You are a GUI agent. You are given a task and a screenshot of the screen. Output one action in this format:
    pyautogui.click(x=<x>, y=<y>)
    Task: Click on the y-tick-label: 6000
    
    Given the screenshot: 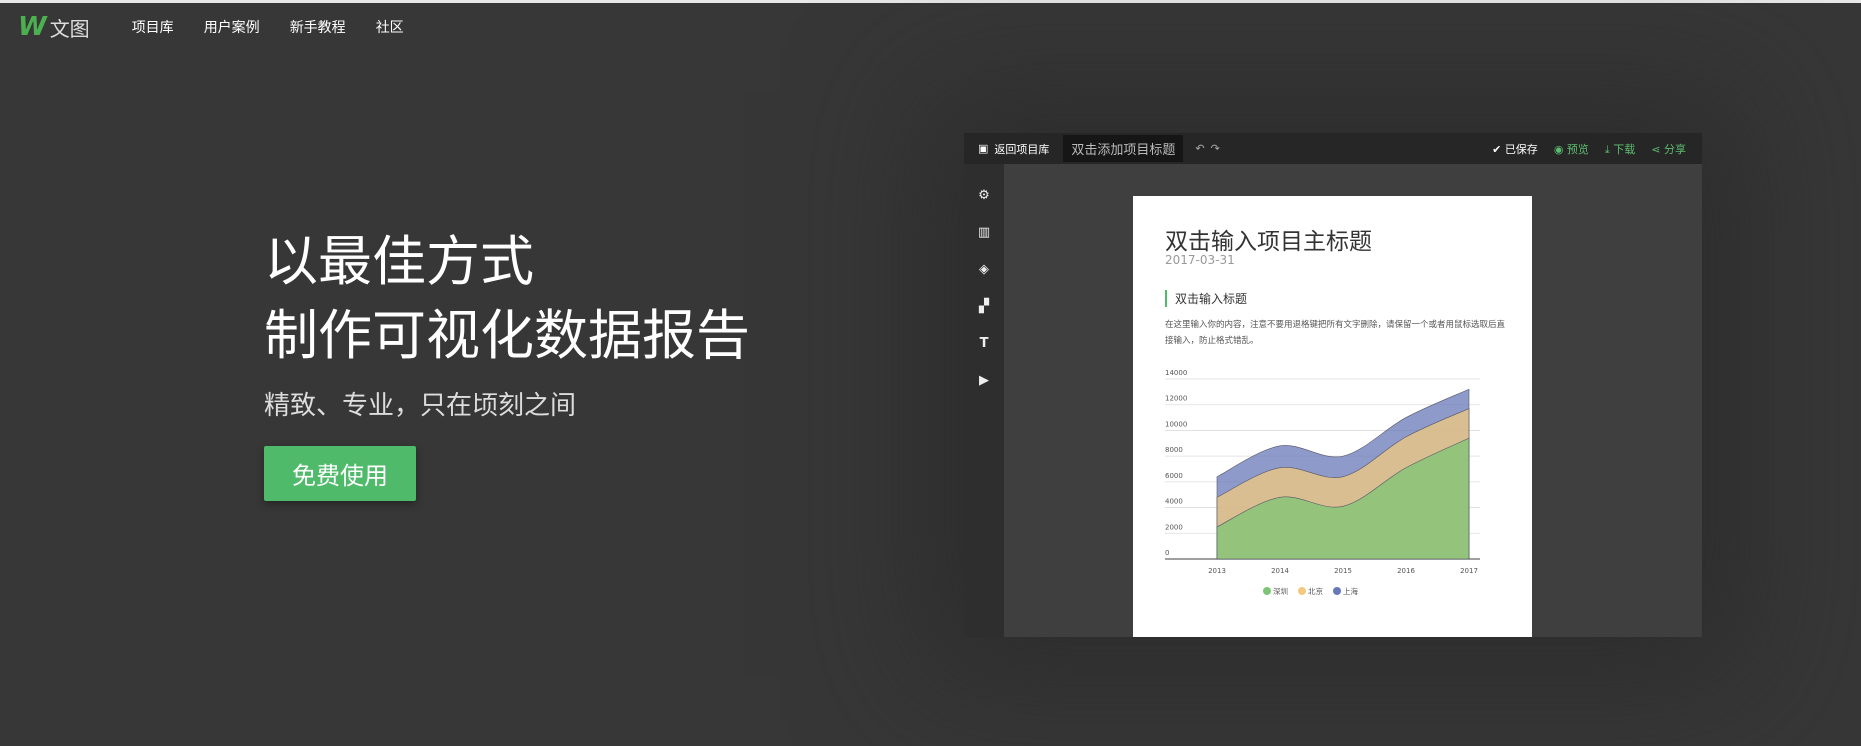 What is the action you would take?
    pyautogui.click(x=1174, y=476)
    